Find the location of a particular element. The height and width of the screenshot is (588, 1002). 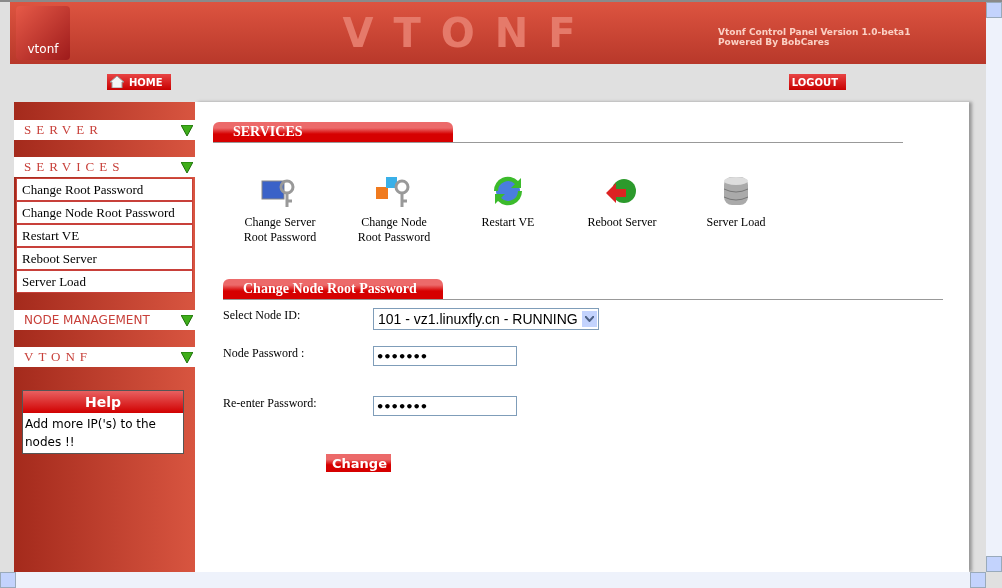

help-title: Help is located at coordinates (103, 402).